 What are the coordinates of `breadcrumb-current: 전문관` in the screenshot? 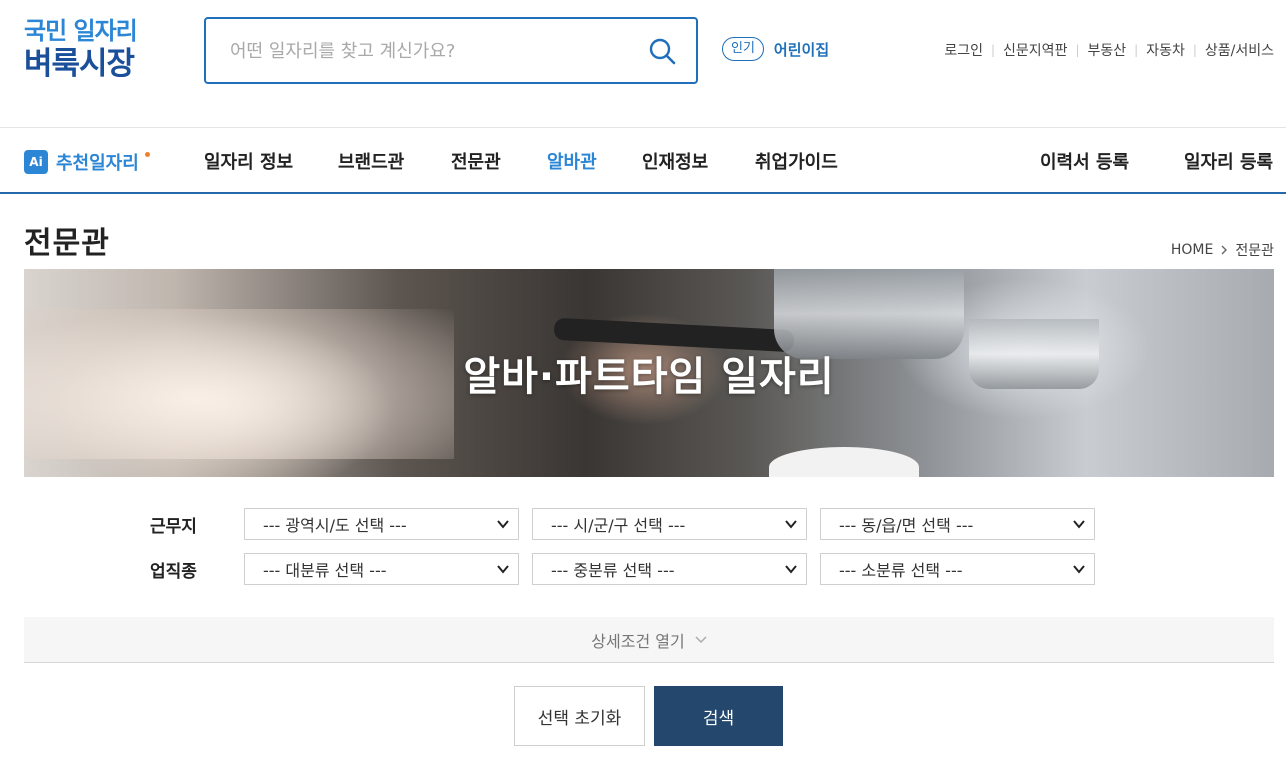 It's located at (1254, 251).